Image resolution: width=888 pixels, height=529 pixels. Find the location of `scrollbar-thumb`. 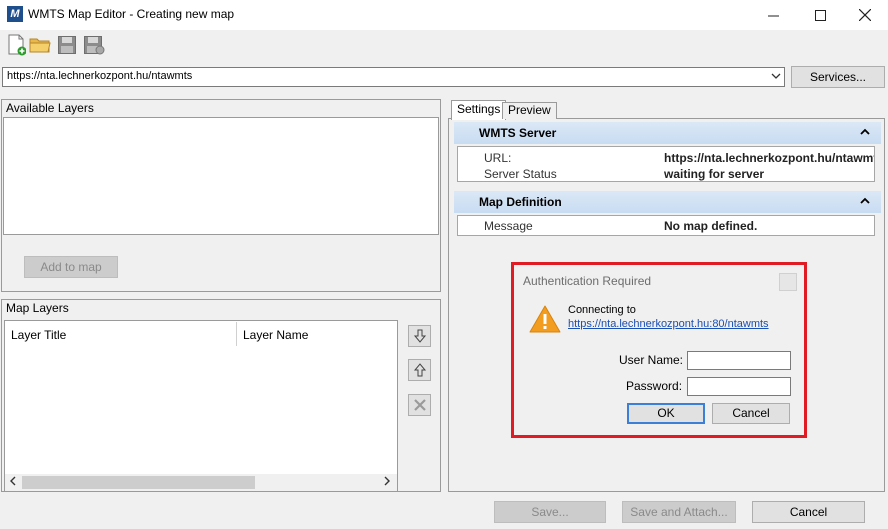

scrollbar-thumb is located at coordinates (138, 482).